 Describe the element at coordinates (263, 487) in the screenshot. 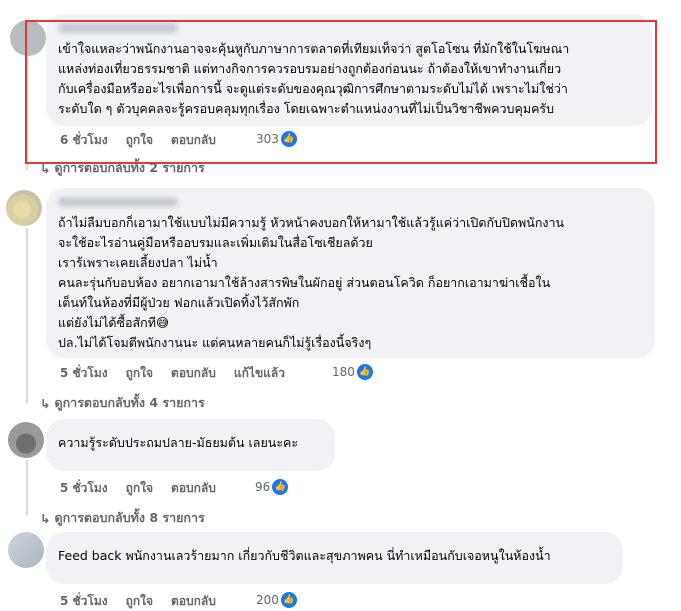

I see `reaction-number: 96` at that location.